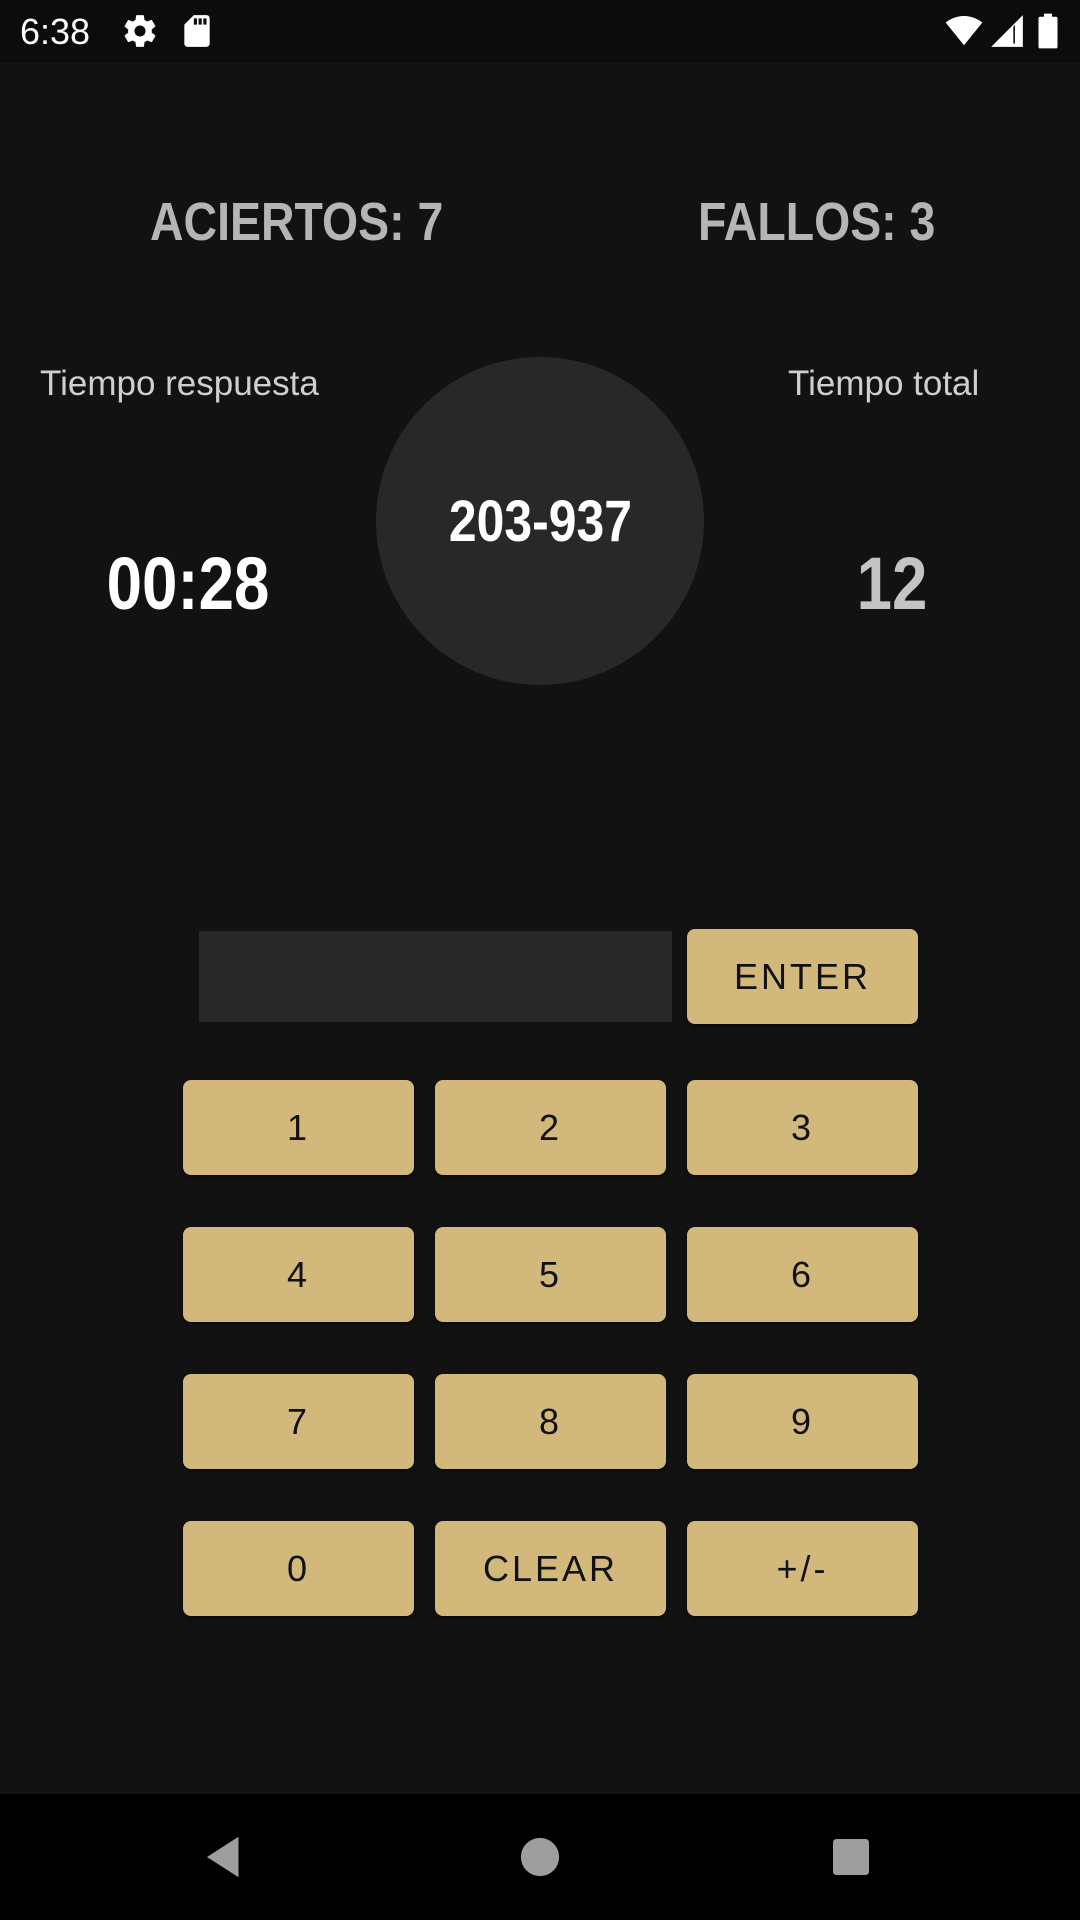 This screenshot has width=1080, height=1920. Describe the element at coordinates (298, 1274) in the screenshot. I see `key-4: 4` at that location.